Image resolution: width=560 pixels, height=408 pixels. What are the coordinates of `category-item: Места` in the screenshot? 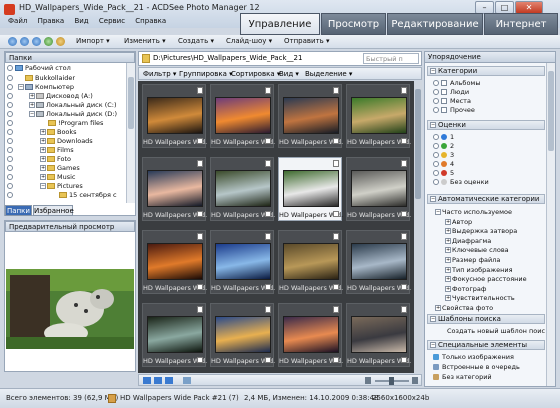 It's located at (452, 101).